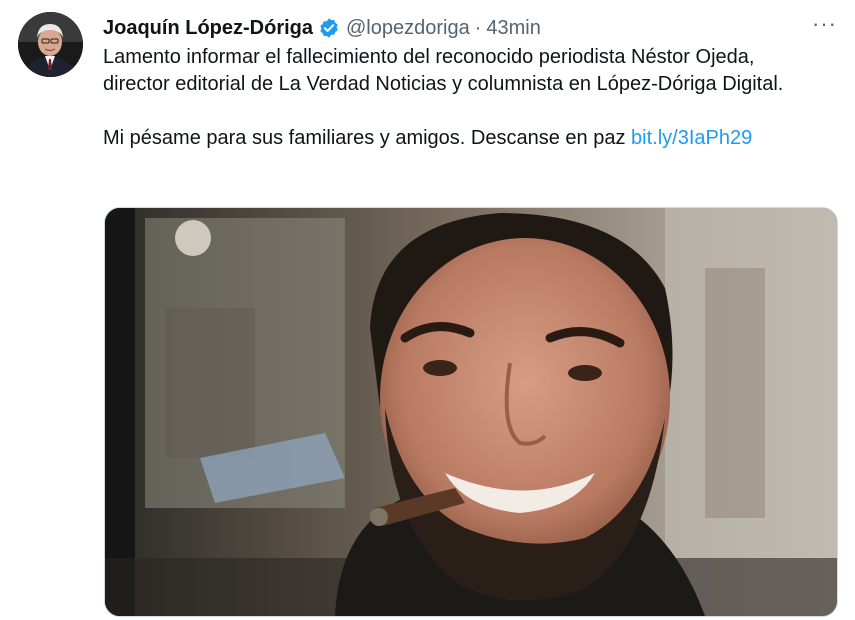 The width and height of the screenshot is (855, 620). Describe the element at coordinates (691, 138) in the screenshot. I see `tweet-link: bit.ly/3IaPh29` at that location.